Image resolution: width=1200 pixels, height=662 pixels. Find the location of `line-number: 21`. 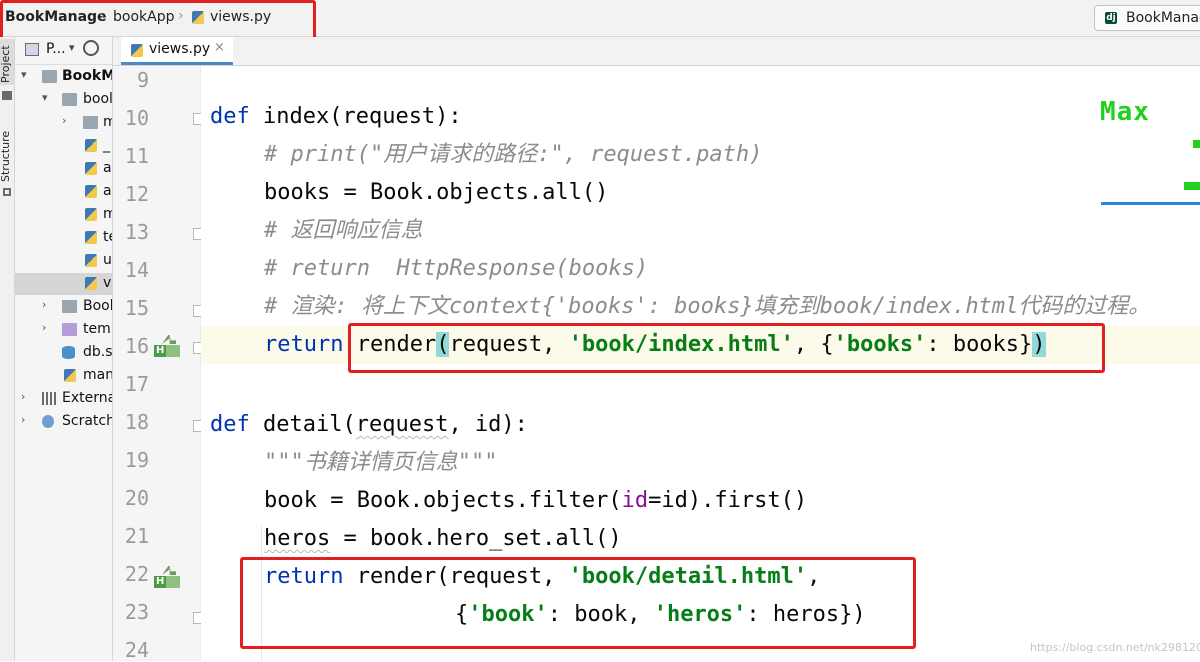

line-number: 21 is located at coordinates (136, 536).